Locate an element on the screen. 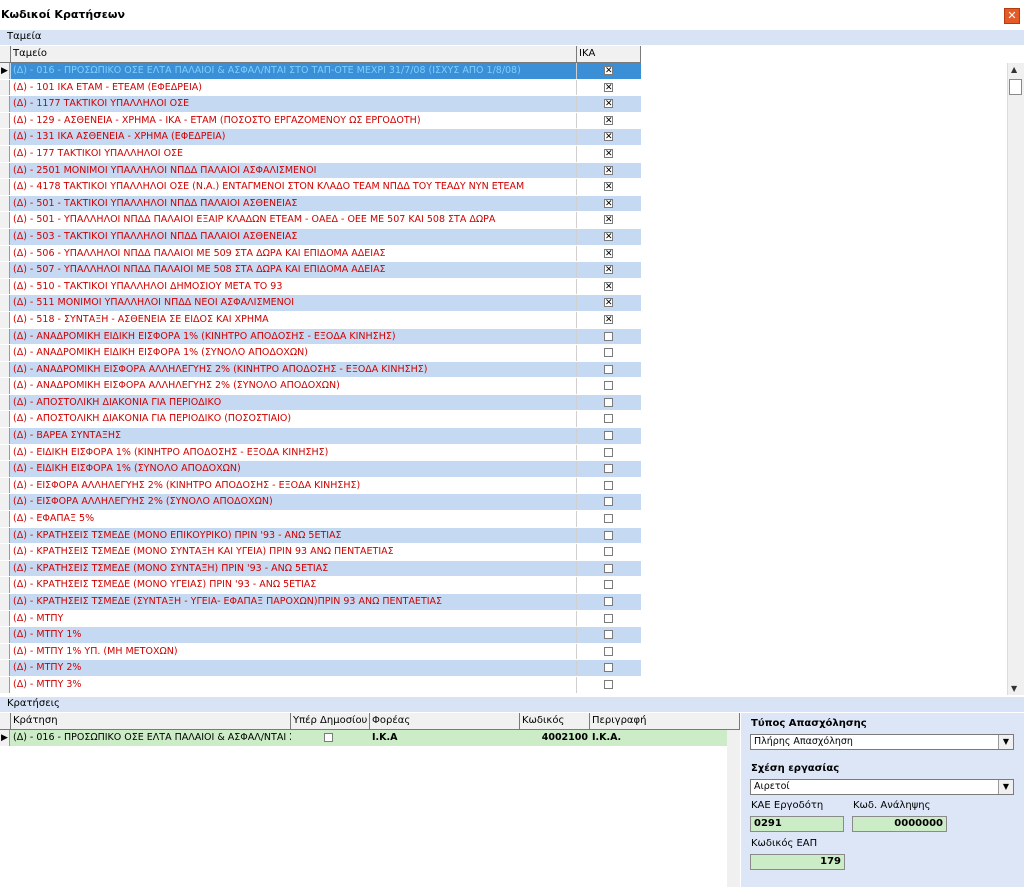  column-header-kratisi: Κράτηση is located at coordinates (151, 721).